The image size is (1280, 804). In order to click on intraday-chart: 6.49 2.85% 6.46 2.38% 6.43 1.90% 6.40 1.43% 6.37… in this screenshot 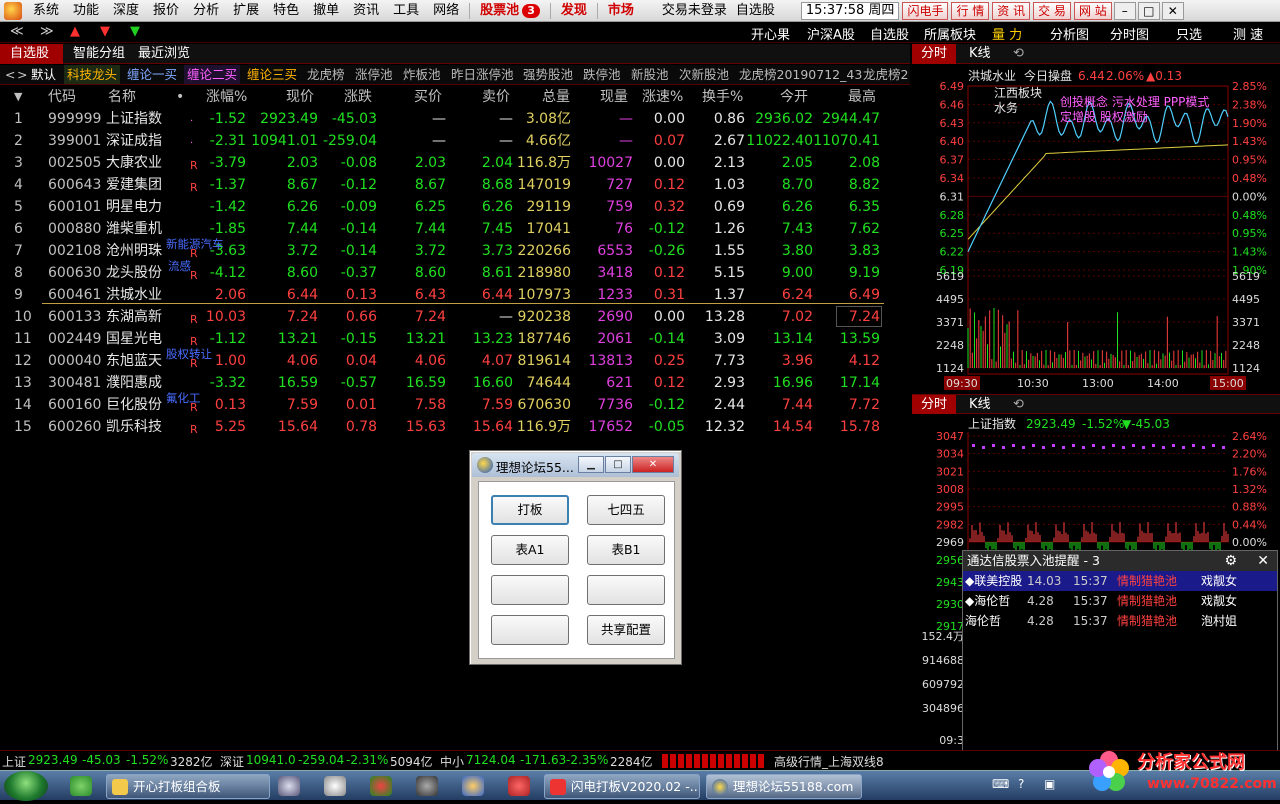, I will do `click(1096, 229)`.